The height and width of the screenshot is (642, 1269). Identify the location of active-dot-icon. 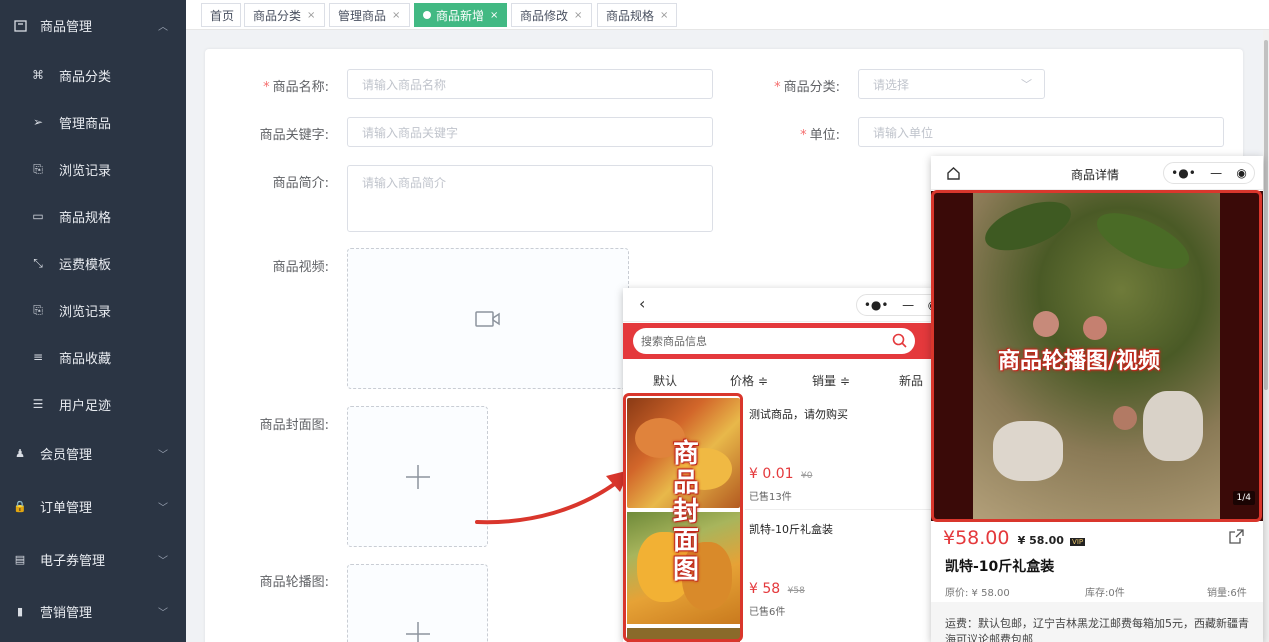
(427, 15).